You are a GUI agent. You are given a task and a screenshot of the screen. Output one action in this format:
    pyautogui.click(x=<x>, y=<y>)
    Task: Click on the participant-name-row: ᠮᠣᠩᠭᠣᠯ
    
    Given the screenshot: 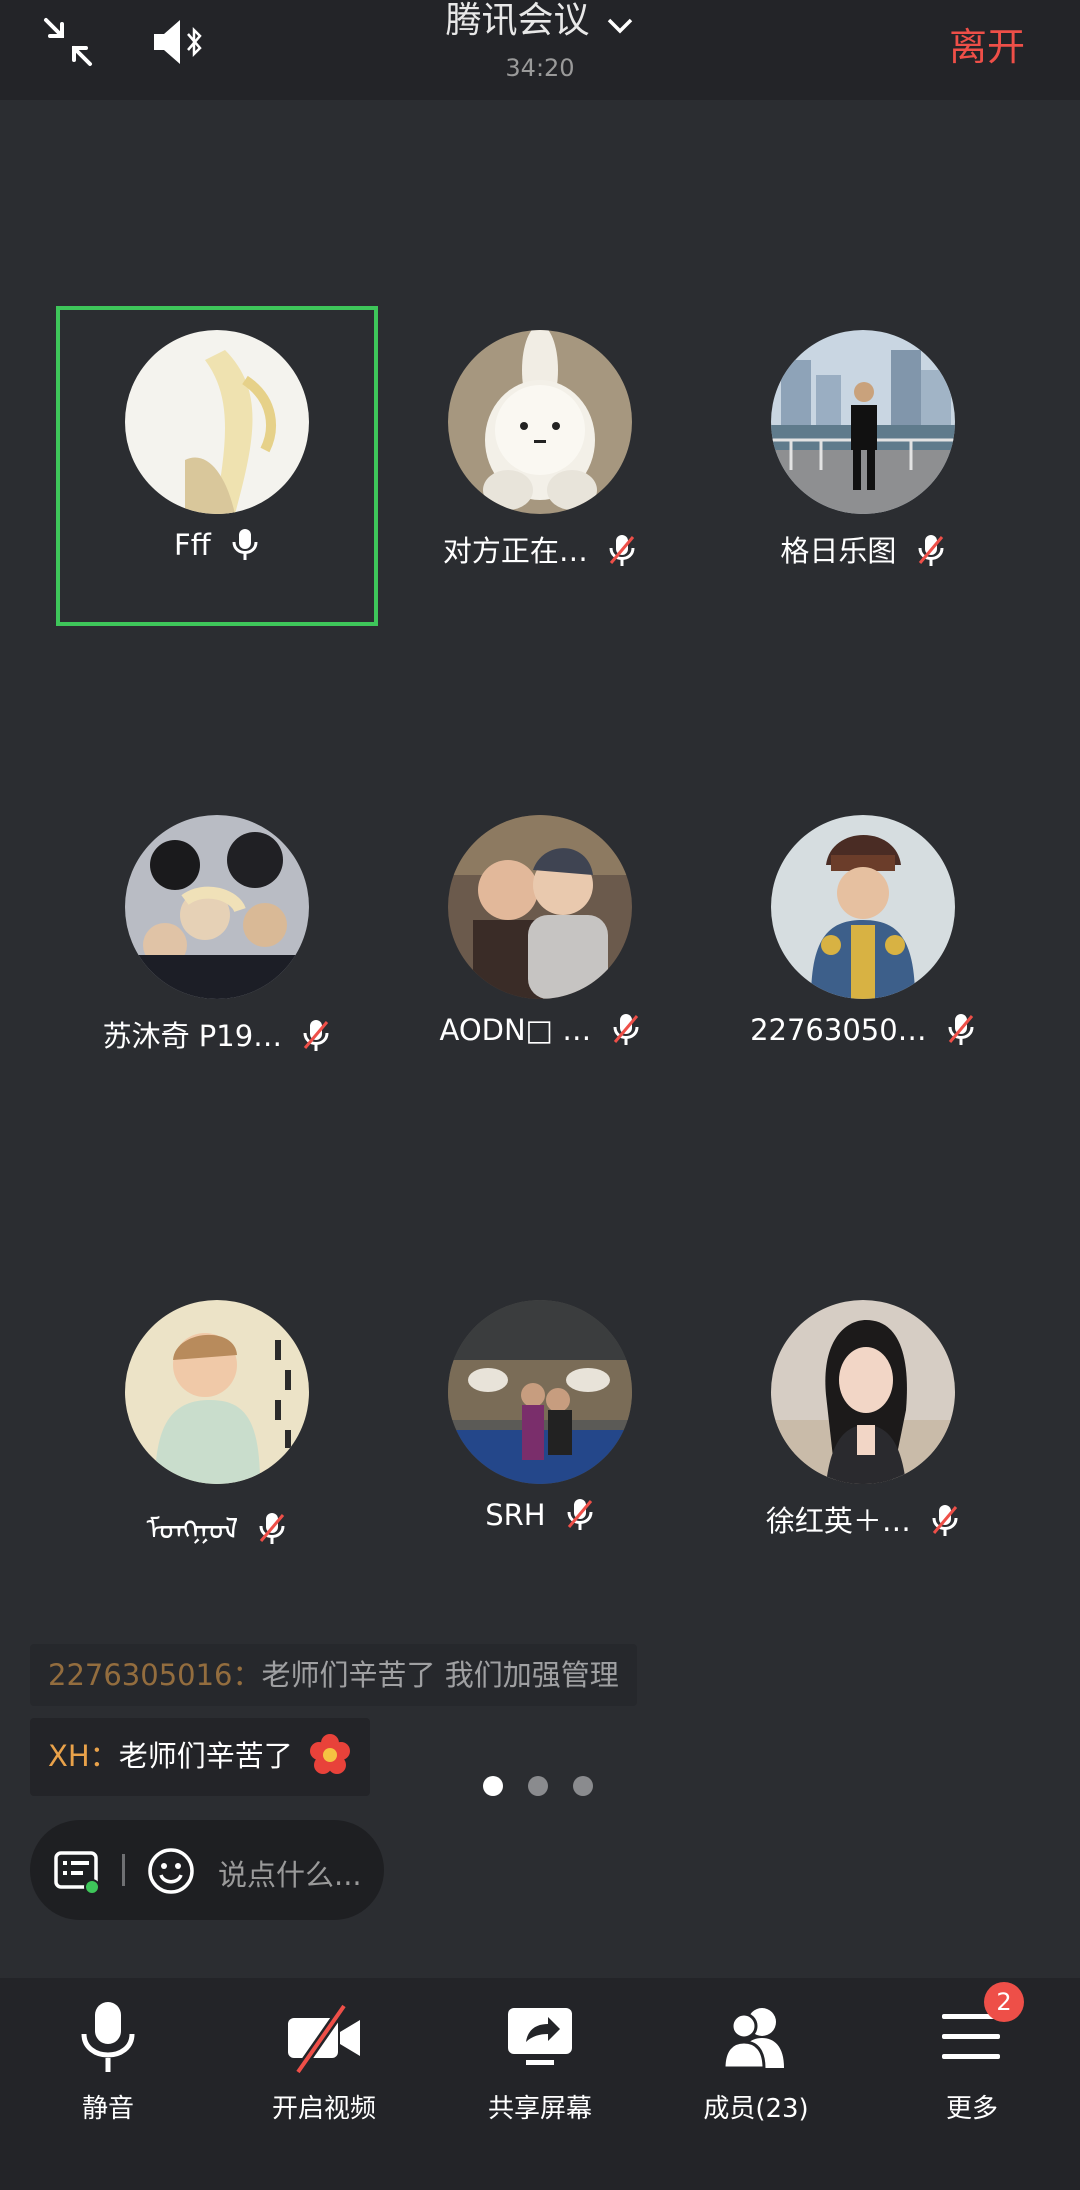 What is the action you would take?
    pyautogui.click(x=217, y=1523)
    